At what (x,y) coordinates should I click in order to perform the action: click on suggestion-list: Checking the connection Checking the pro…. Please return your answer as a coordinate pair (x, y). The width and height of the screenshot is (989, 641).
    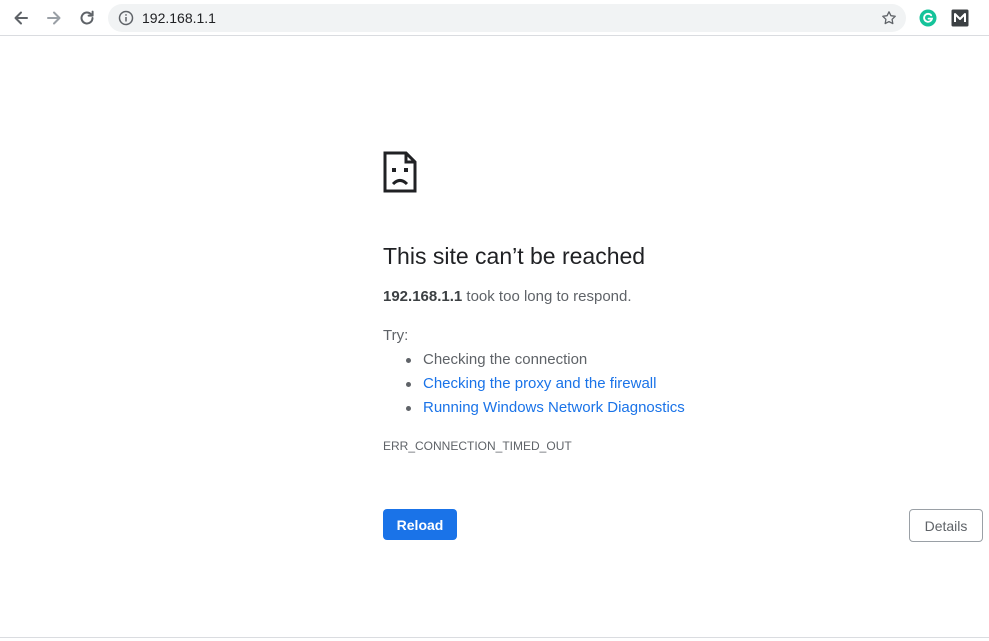
    Looking at the image, I should click on (534, 386).